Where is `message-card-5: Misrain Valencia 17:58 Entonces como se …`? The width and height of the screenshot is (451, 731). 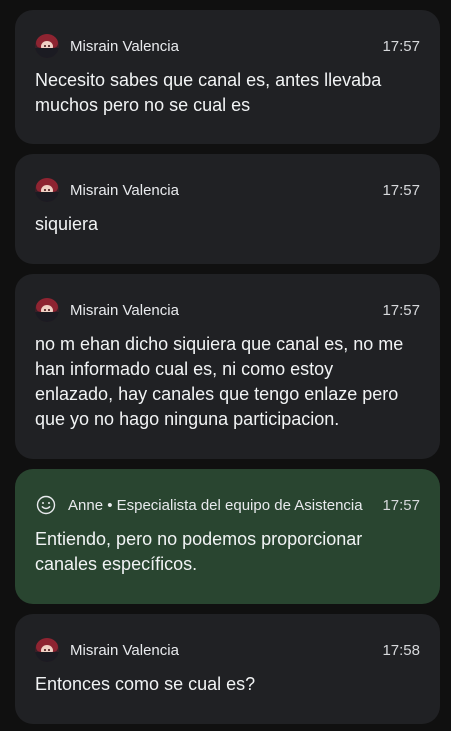 message-card-5: Misrain Valencia 17:58 Entonces como se … is located at coordinates (227, 669).